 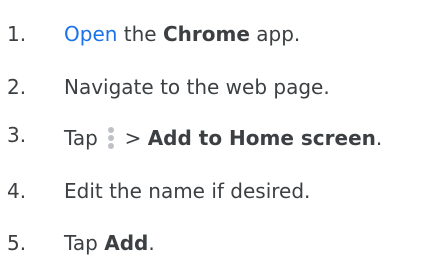 I want to click on step-text: Edit the name if desired., so click(x=187, y=191).